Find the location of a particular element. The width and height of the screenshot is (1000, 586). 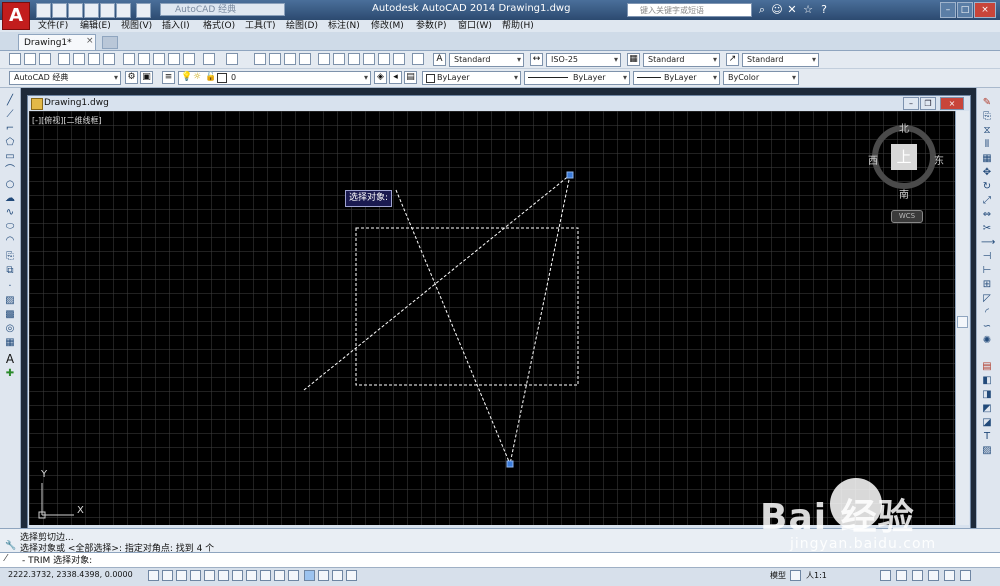

star-icon: ☆ is located at coordinates (808, 10).